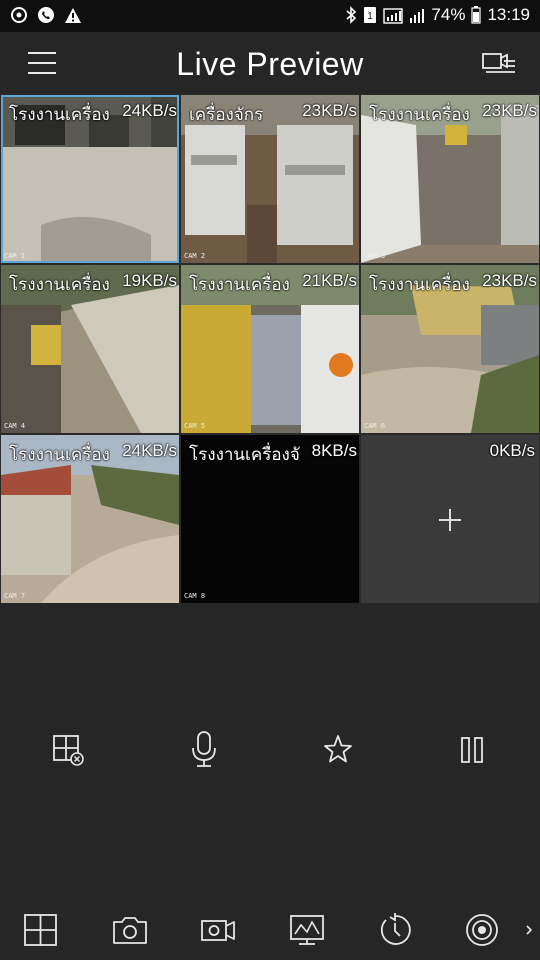 Image resolution: width=540 pixels, height=960 pixels. What do you see at coordinates (476, 15) in the screenshot?
I see `battery-icon` at bounding box center [476, 15].